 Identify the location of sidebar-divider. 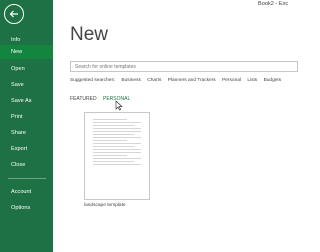
(27, 178).